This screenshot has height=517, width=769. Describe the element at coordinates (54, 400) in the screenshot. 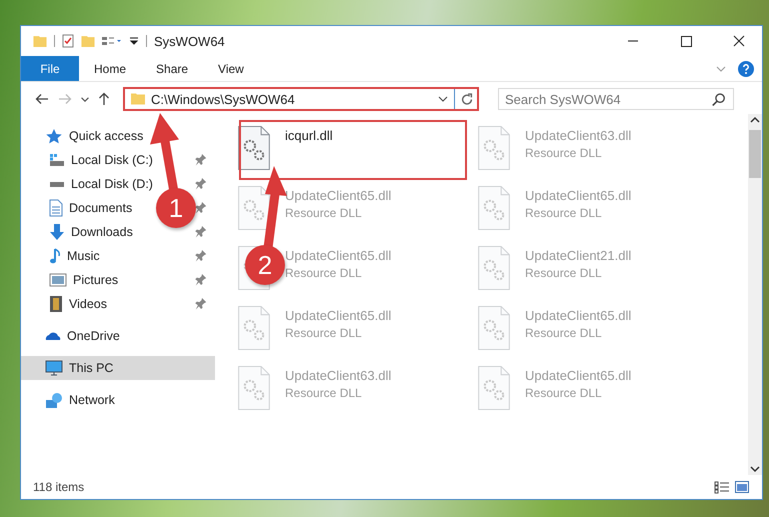

I see `network-icon` at that location.